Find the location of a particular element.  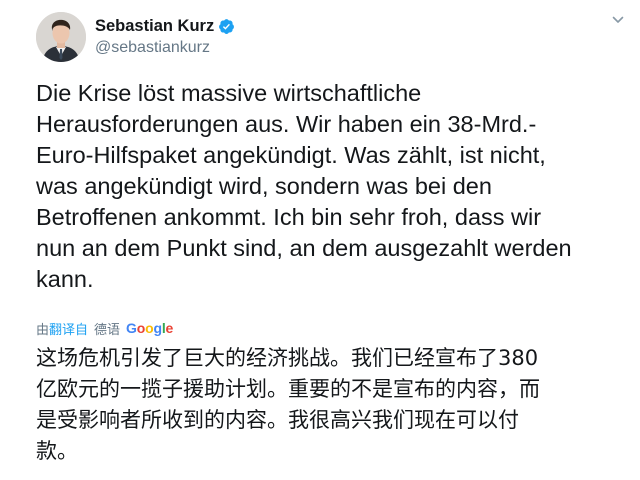

source-language: 德语 is located at coordinates (107, 330).